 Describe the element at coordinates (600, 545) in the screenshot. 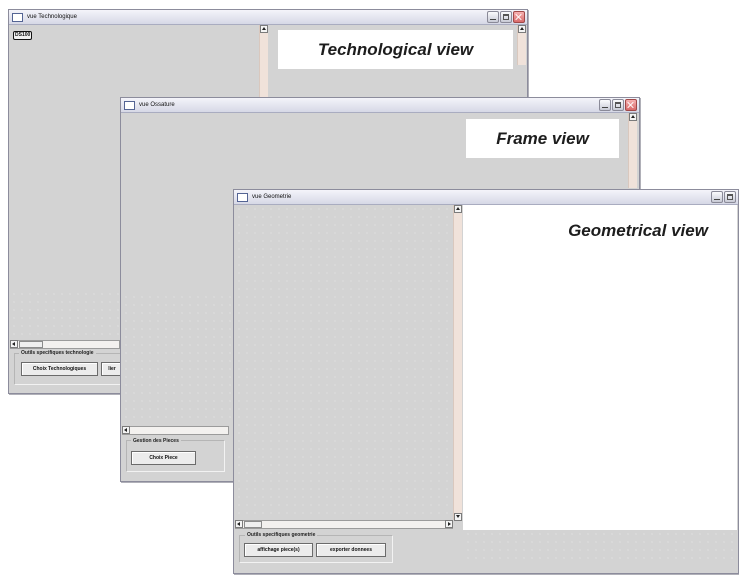

I see `toolbar-grid-geometrie` at that location.